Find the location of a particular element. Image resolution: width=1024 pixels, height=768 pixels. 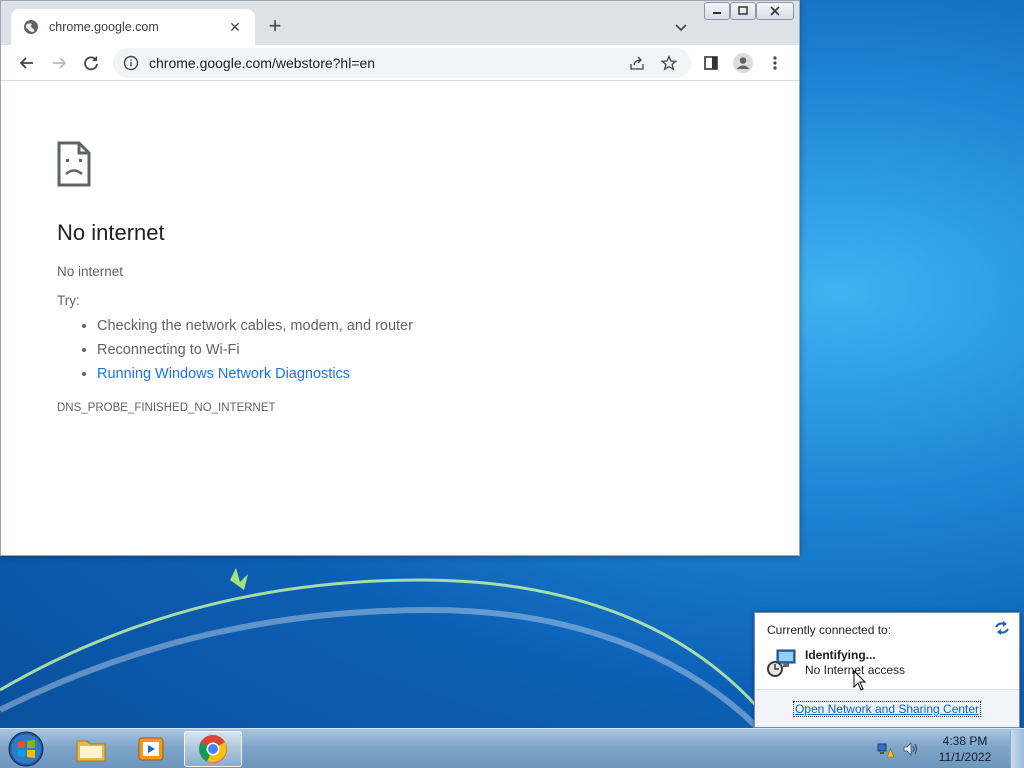

globe-icon is located at coordinates (31, 27).